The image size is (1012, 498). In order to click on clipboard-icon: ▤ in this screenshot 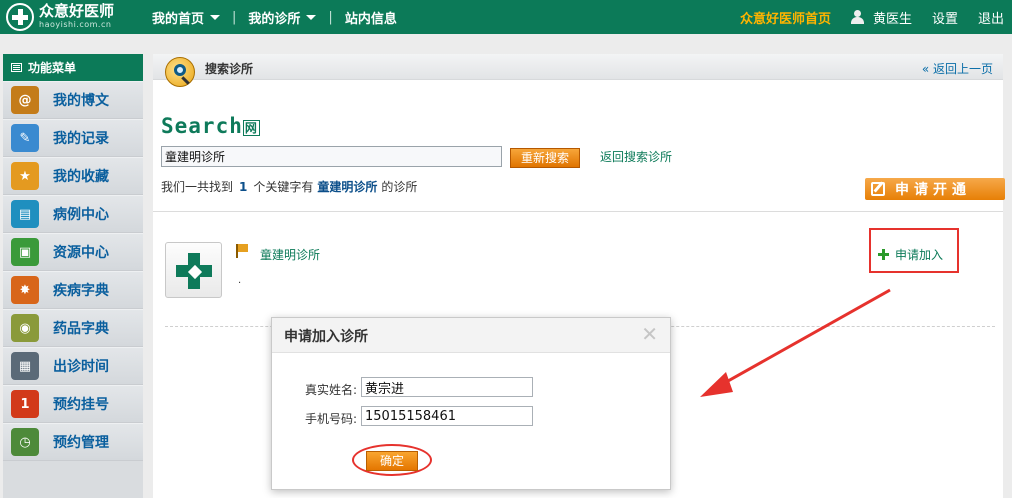, I will do `click(25, 214)`.